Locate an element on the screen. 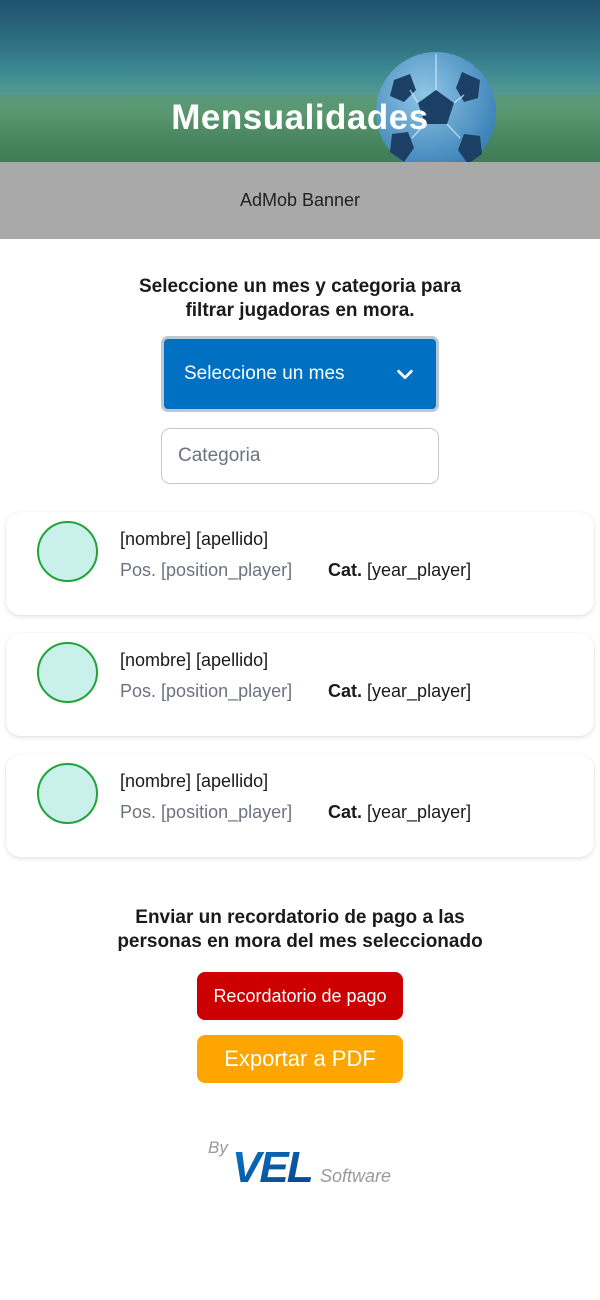 The height and width of the screenshot is (1300, 600). logo-by-text: By is located at coordinates (218, 1147).